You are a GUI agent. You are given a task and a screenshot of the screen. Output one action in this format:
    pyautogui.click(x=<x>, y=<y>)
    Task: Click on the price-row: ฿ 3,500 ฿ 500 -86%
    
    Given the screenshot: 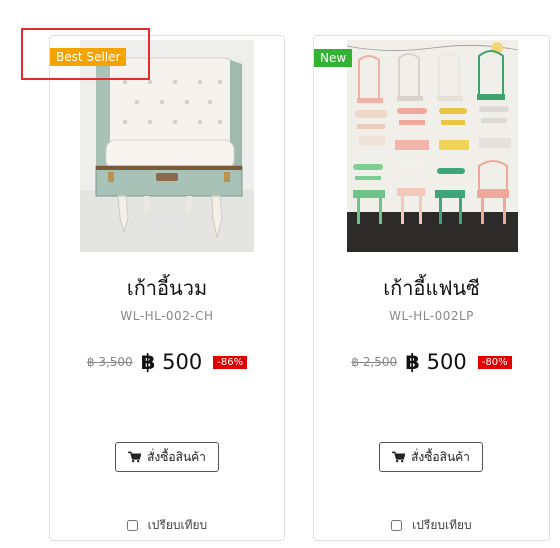 What is the action you would take?
    pyautogui.click(x=167, y=362)
    